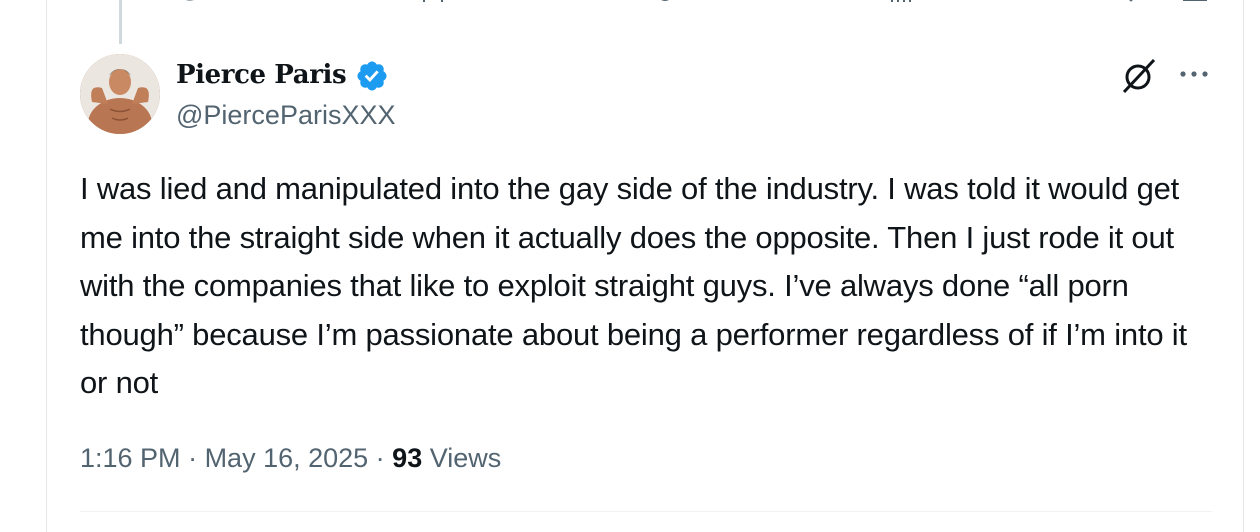 This screenshot has height=532, width=1260. I want to click on more-icon, so click(1194, 74).